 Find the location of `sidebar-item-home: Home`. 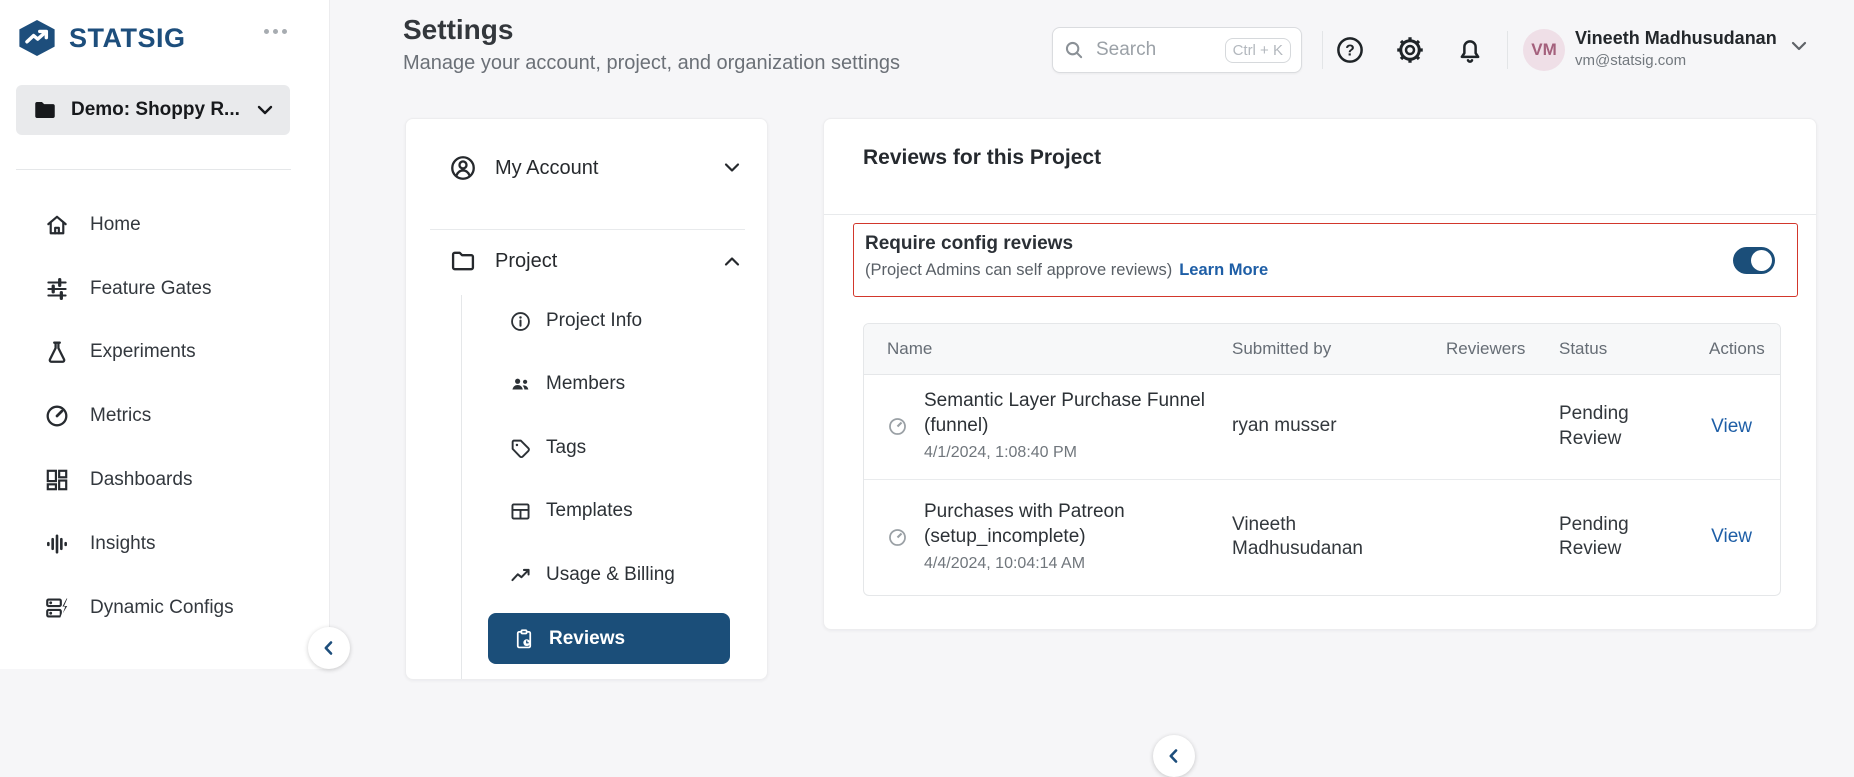

sidebar-item-home: Home is located at coordinates (165, 225).